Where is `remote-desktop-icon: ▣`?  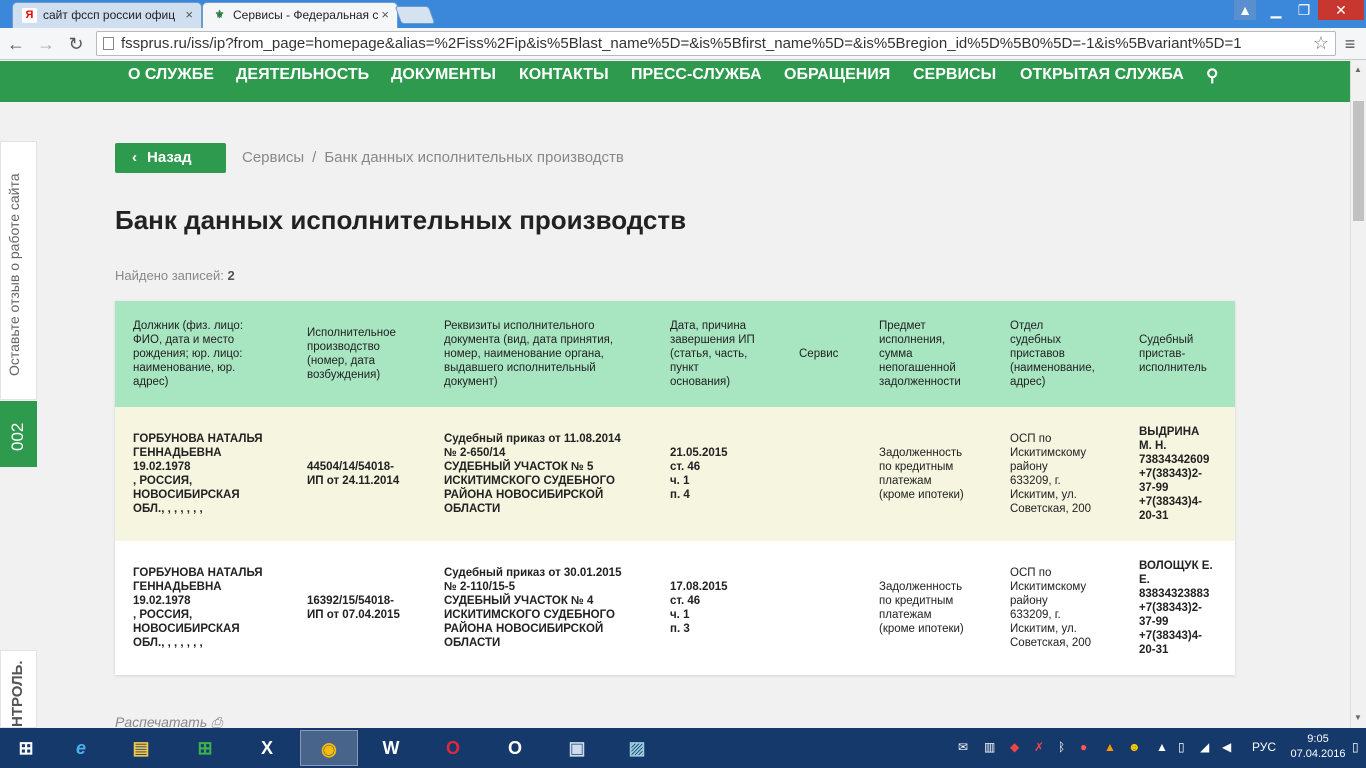 remote-desktop-icon: ▣ is located at coordinates (577, 748).